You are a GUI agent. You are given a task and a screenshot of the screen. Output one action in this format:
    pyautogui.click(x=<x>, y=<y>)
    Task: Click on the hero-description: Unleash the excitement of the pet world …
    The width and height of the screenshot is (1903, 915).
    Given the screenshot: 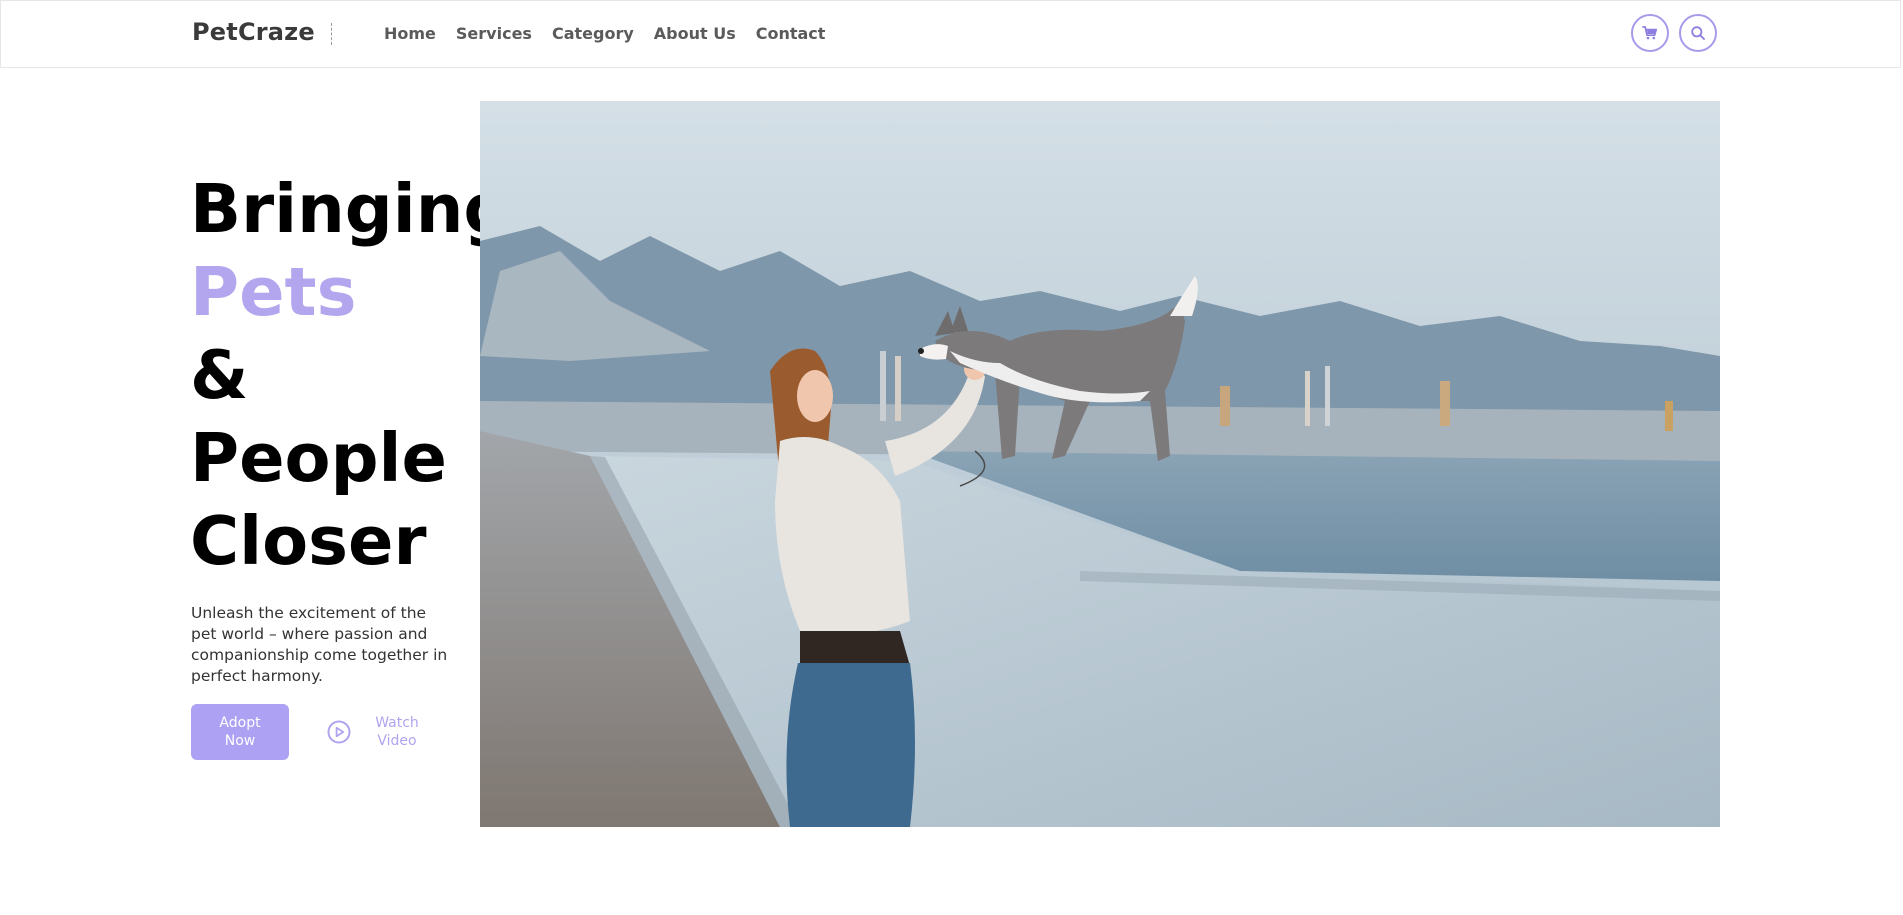 What is the action you would take?
    pyautogui.click(x=319, y=644)
    